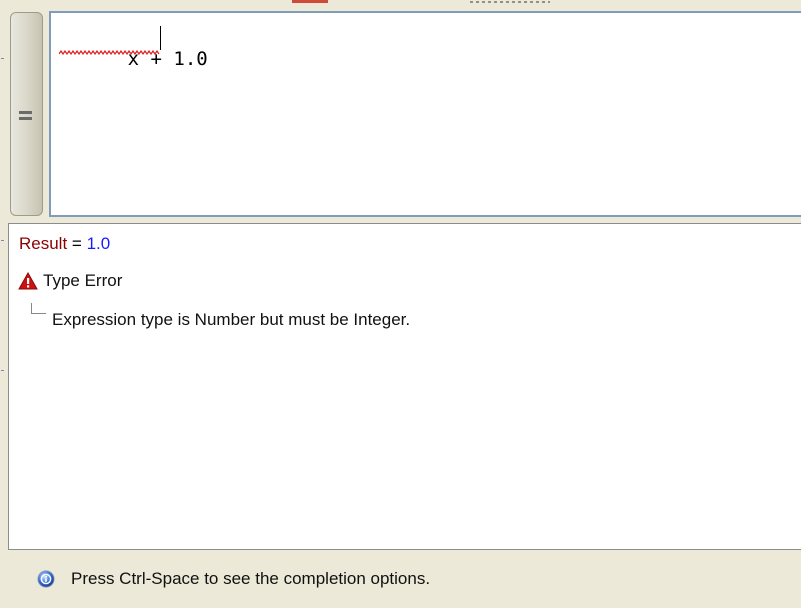 Image resolution: width=801 pixels, height=608 pixels. I want to click on expression-text-wrapper: x + 1.0, so click(133, 81).